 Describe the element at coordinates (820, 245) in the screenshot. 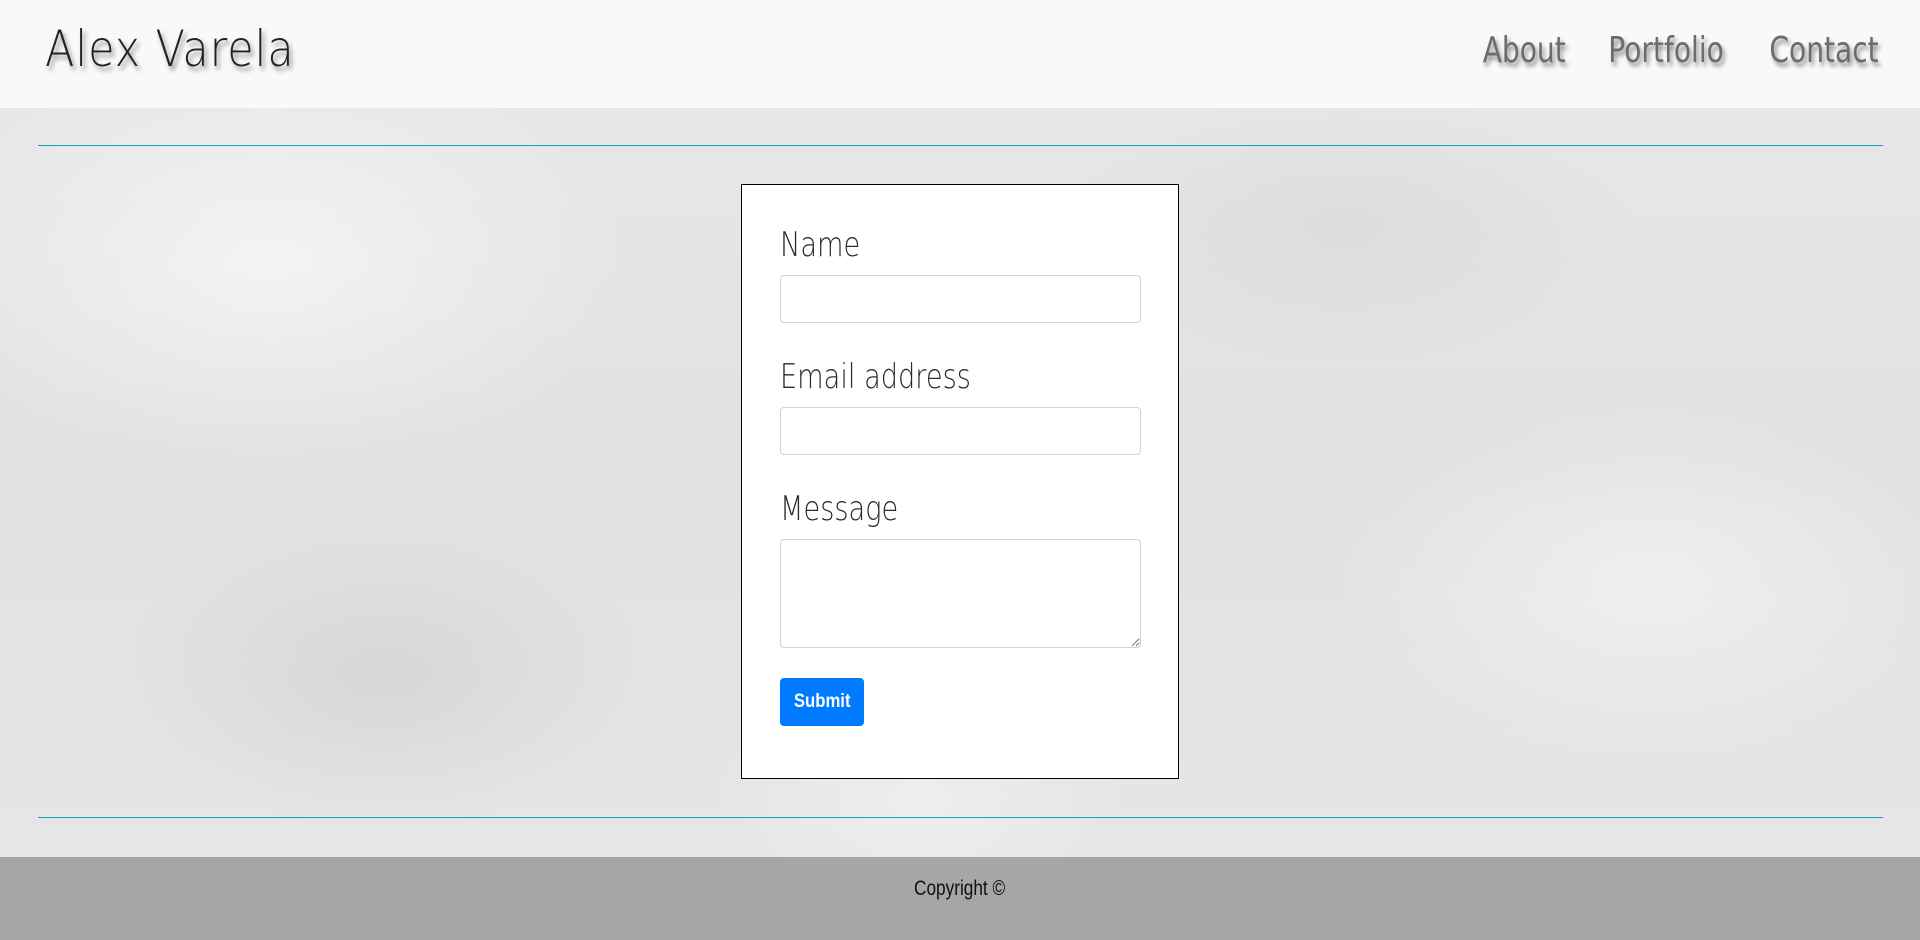

I see `name-label: Name` at that location.